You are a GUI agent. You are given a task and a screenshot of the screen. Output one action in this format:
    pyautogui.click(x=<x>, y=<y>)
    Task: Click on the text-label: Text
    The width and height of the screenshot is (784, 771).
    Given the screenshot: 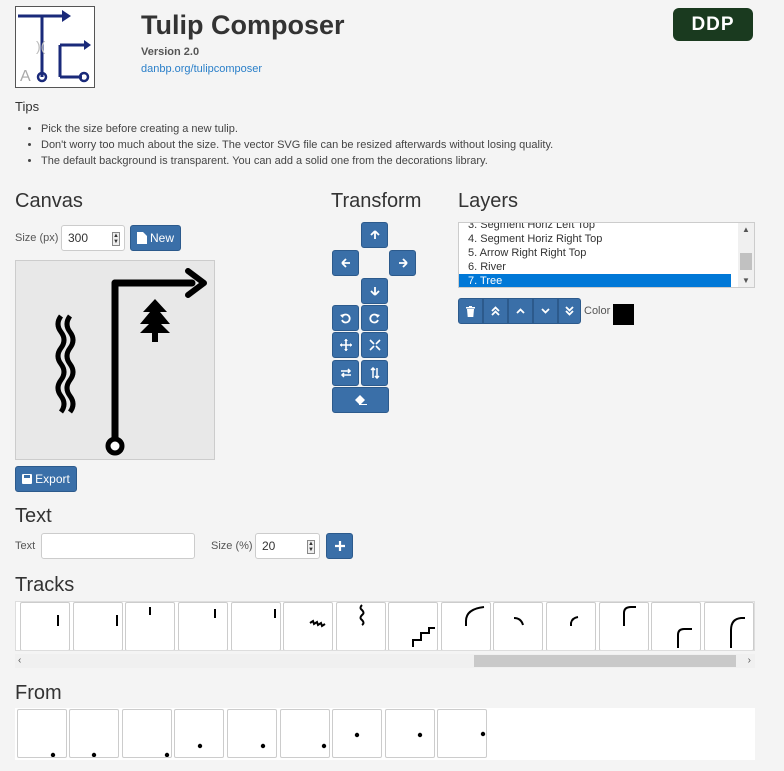 What is the action you would take?
    pyautogui.click(x=25, y=546)
    